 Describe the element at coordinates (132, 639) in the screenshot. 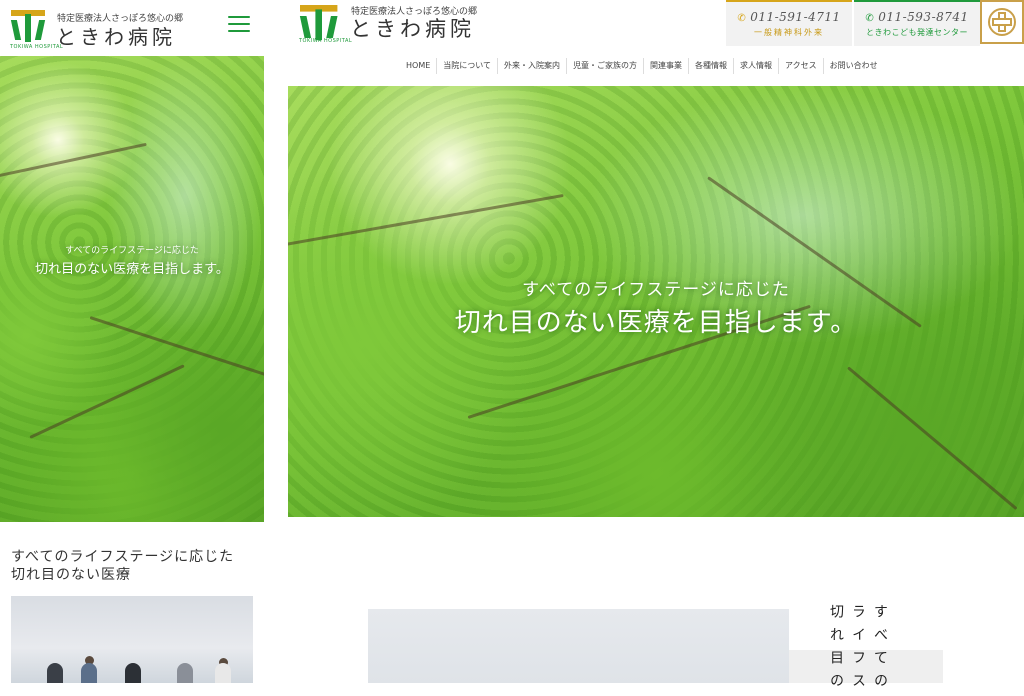

I see `mobile-people-photo` at that location.